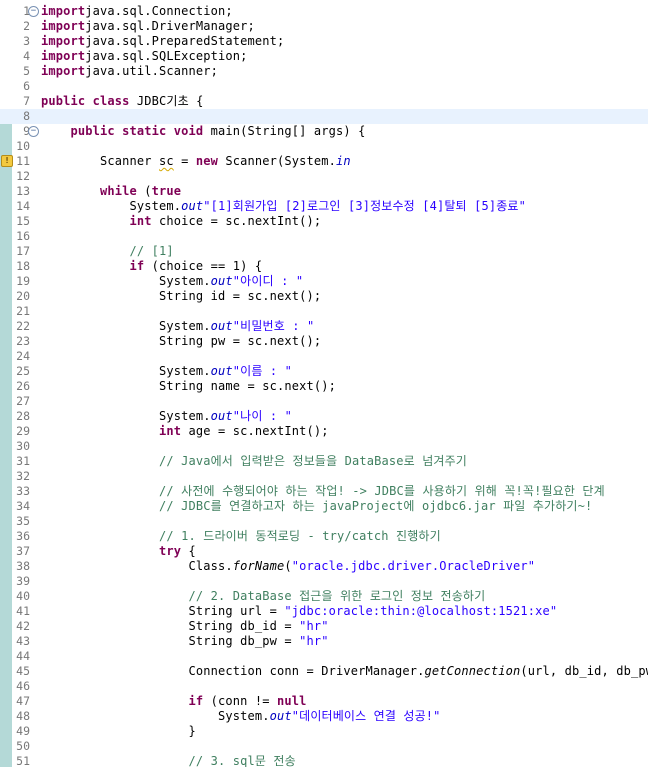  Describe the element at coordinates (262, 416) in the screenshot. I see `code-token: "나이 : "` at that location.